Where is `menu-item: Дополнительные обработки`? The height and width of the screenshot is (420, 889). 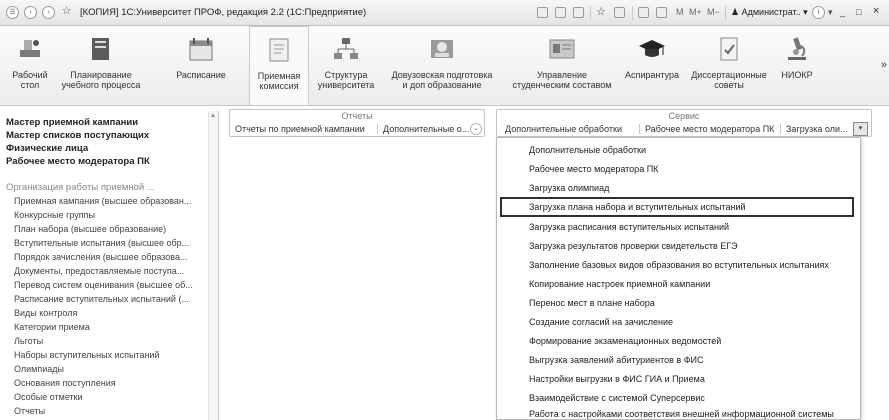
menu-item: Дополнительные обработки is located at coordinates (678, 150).